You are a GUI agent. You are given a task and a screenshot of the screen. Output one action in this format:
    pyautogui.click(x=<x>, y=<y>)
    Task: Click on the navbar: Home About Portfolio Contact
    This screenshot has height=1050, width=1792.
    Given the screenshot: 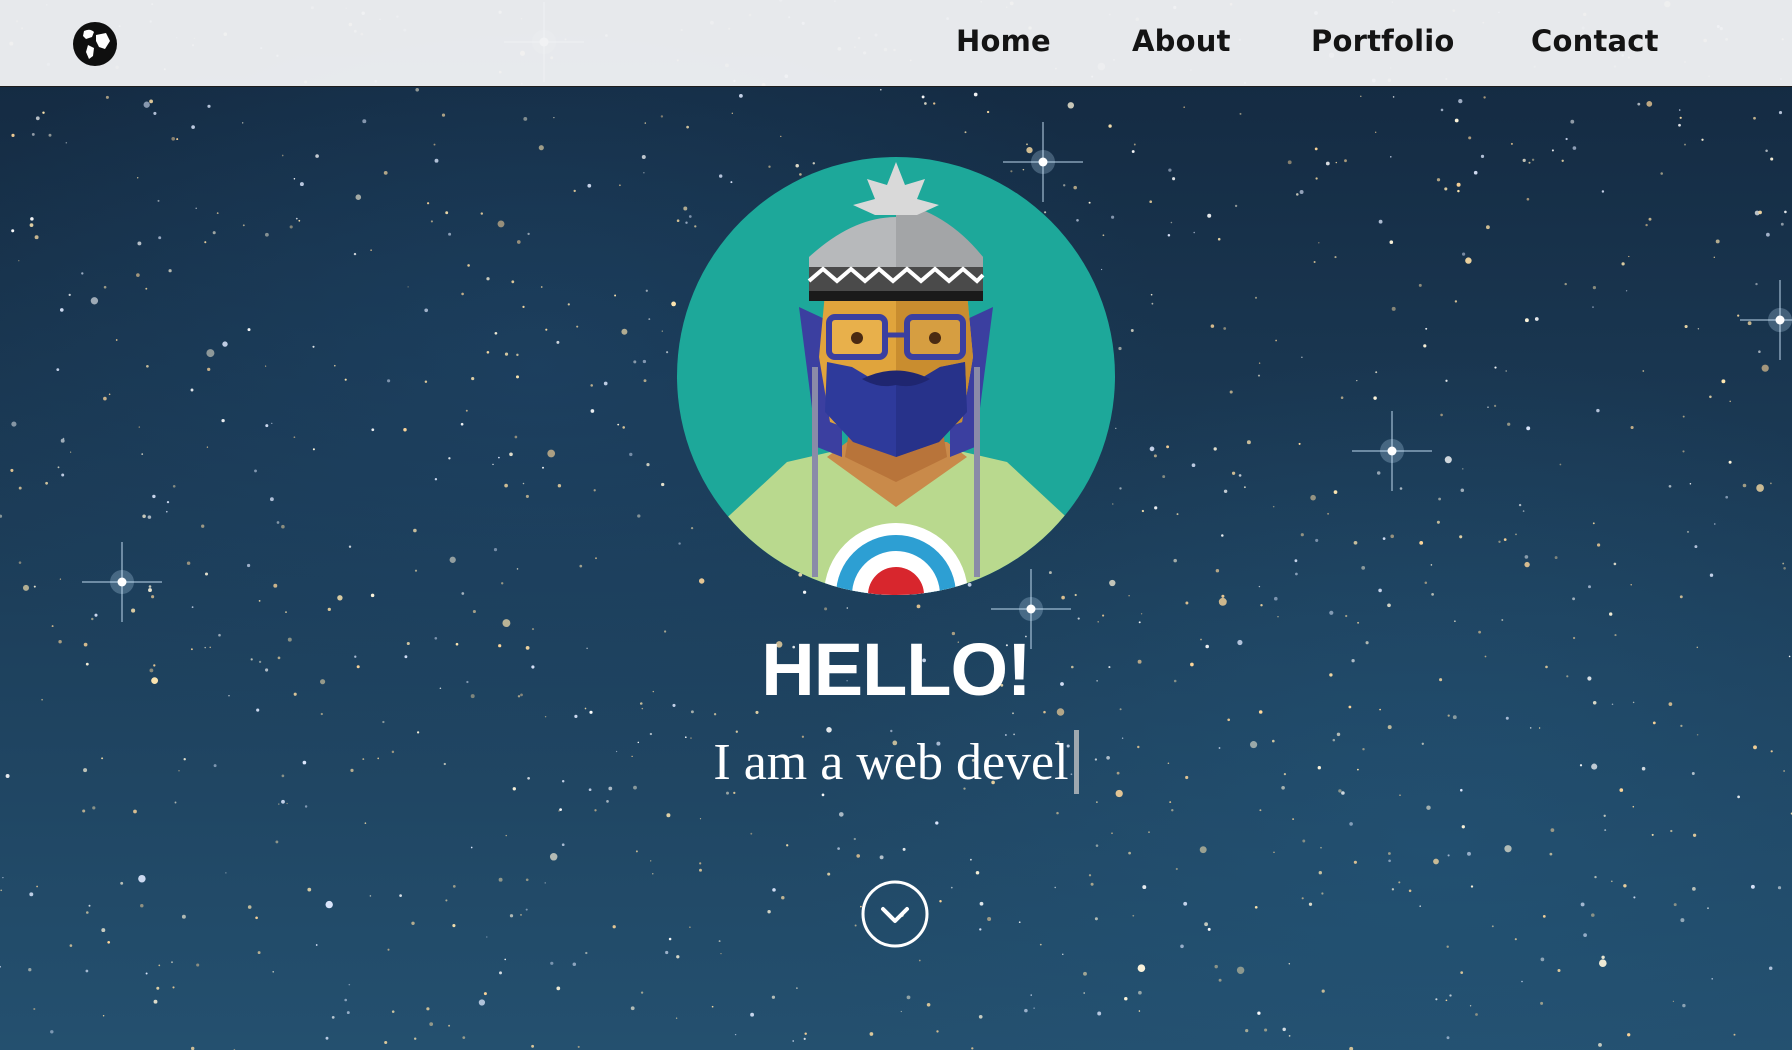 What is the action you would take?
    pyautogui.click(x=896, y=43)
    